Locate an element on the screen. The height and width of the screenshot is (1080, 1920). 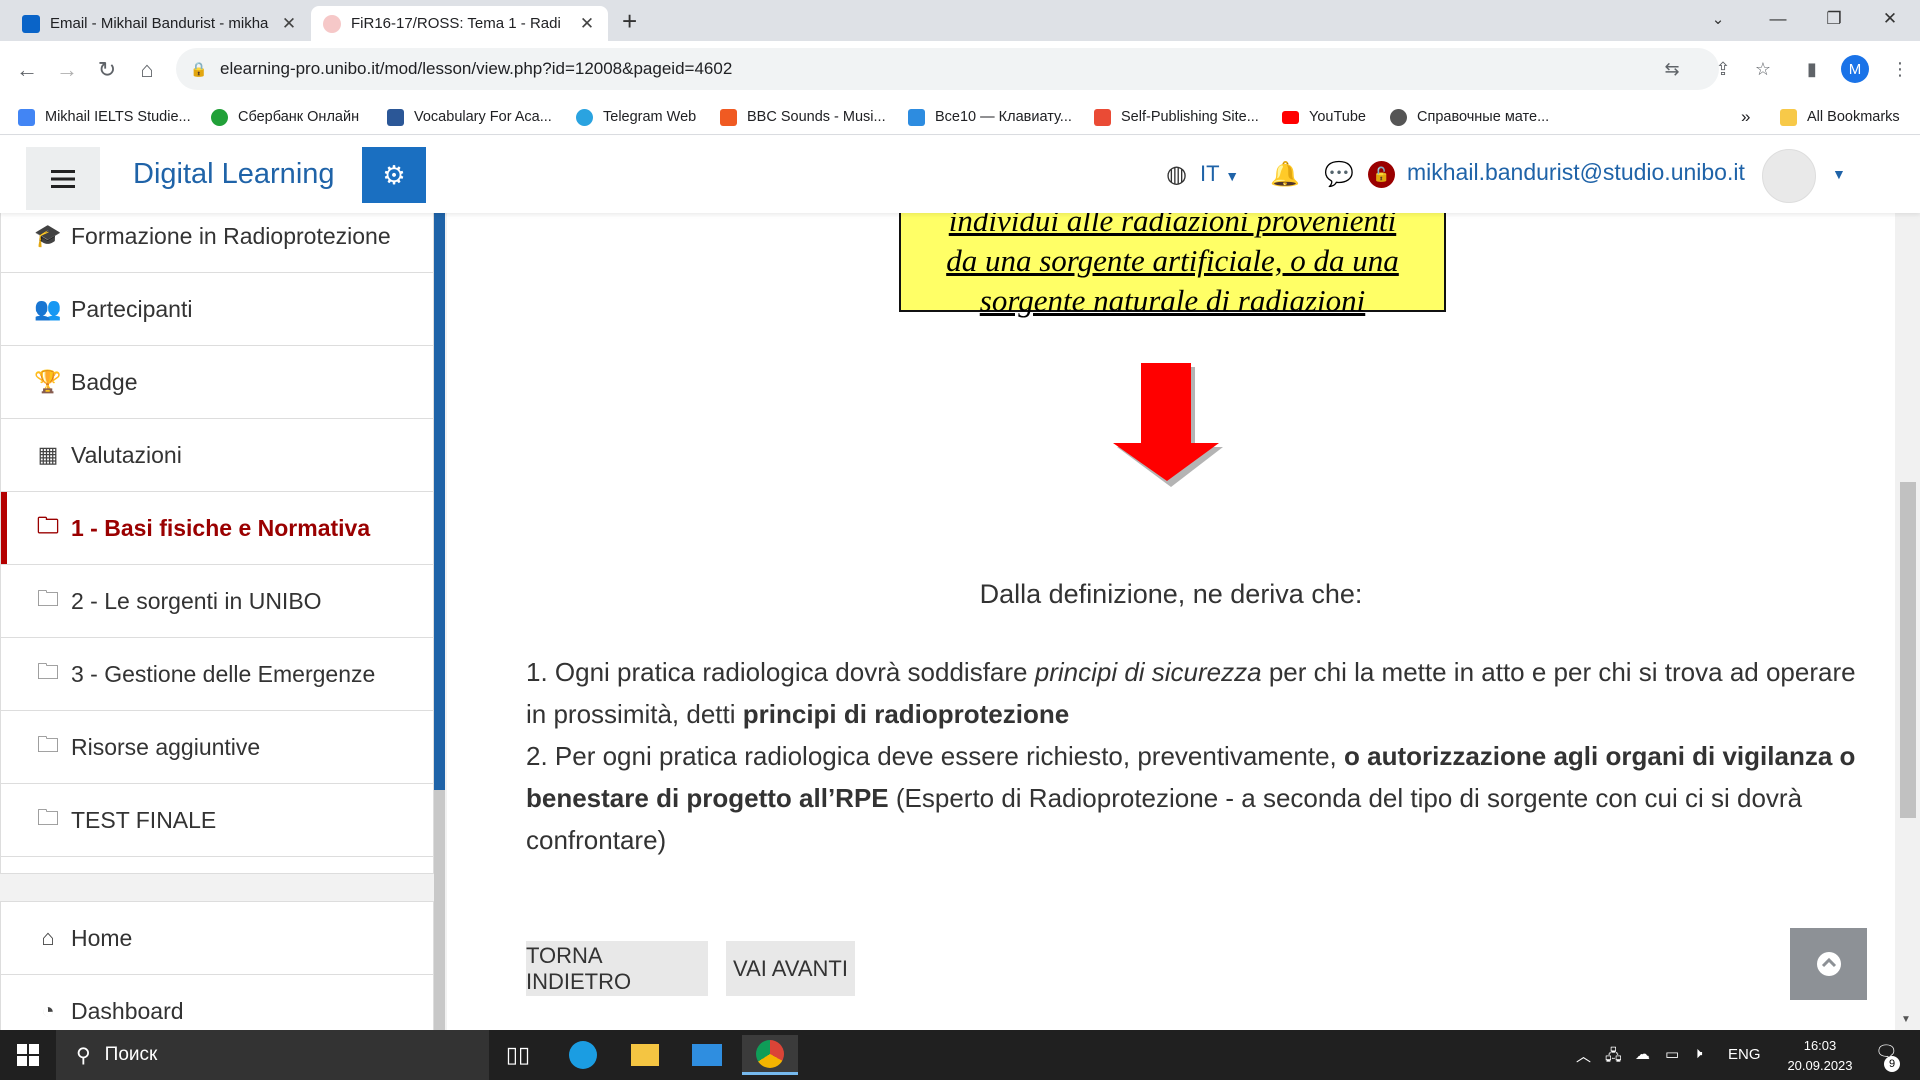
scroll-down-icon: ▼ is located at coordinates (1906, 1019).